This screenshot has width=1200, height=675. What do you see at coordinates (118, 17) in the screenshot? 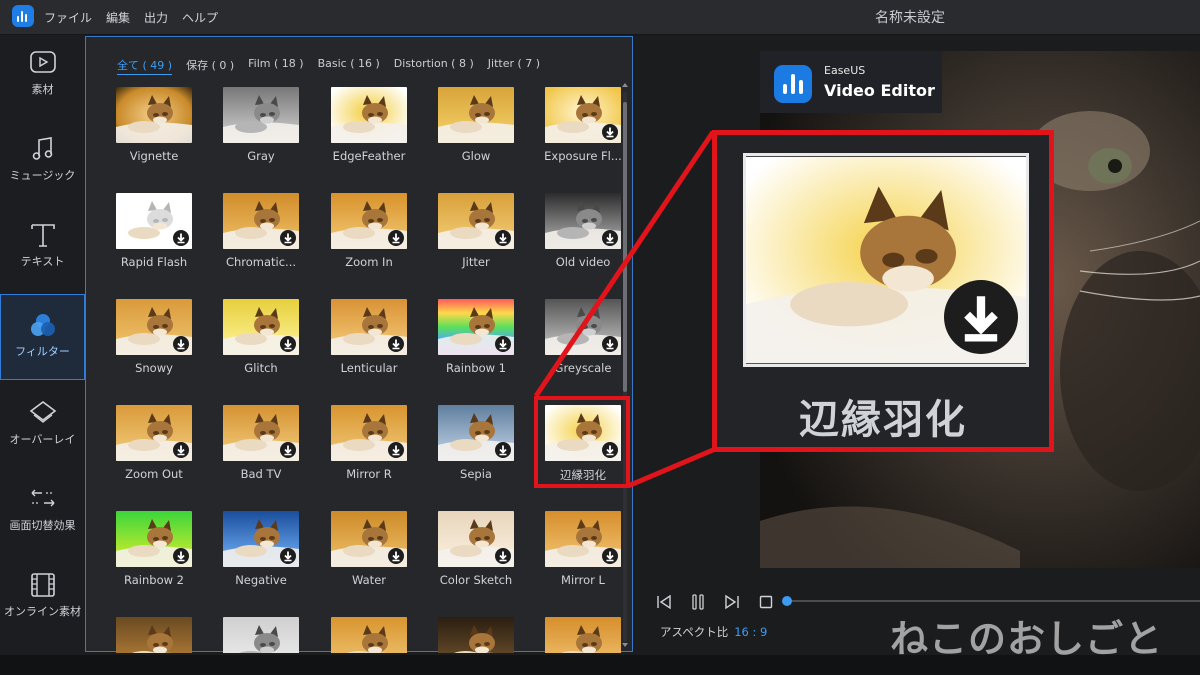
I see `menu-edit: 編集` at bounding box center [118, 17].